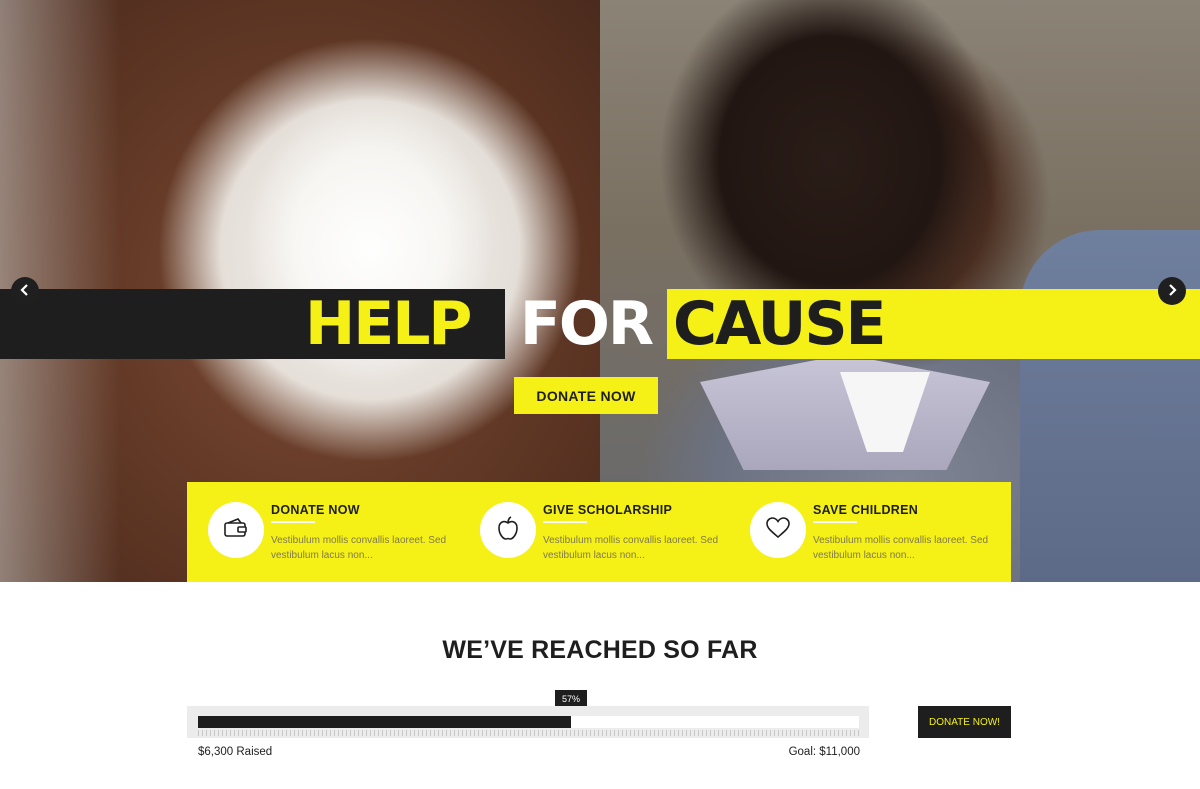  I want to click on slider-next-arrow, so click(1172, 291).